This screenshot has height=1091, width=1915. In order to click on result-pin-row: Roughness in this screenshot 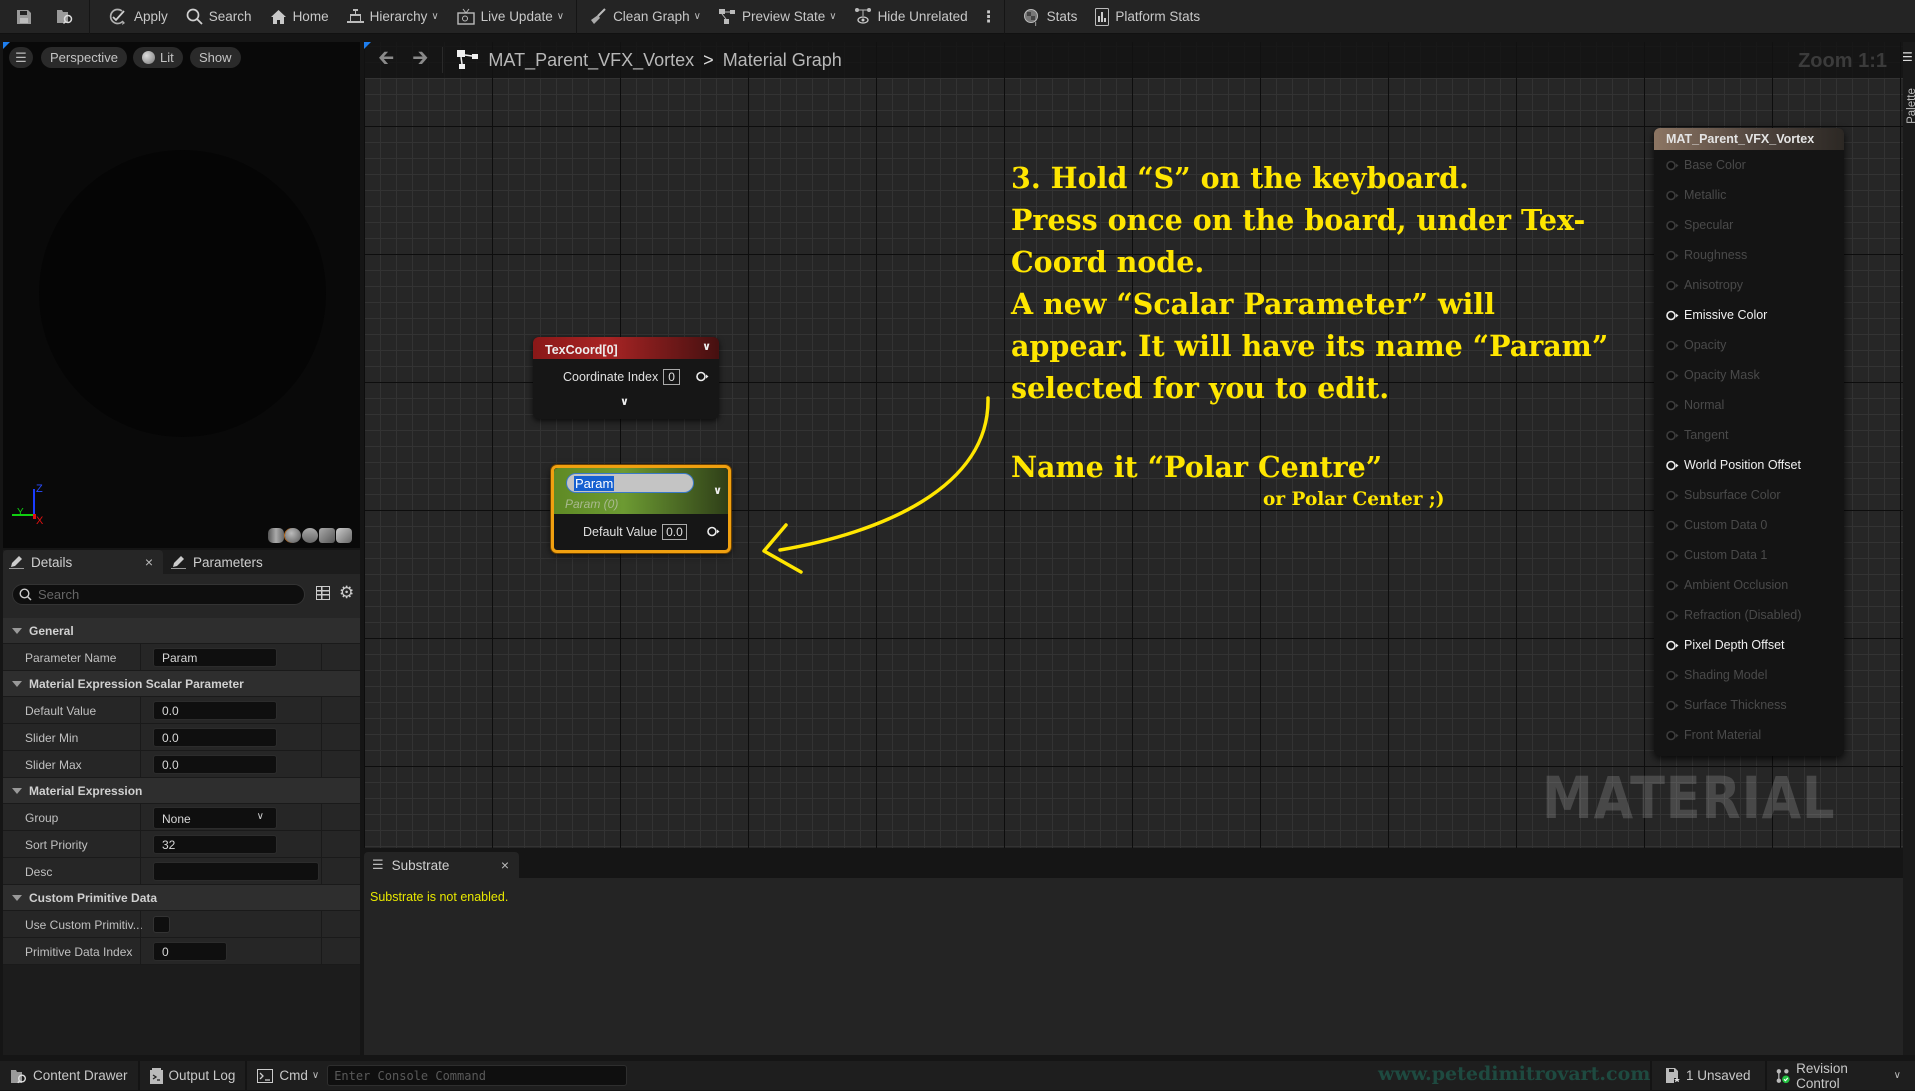, I will do `click(1706, 255)`.